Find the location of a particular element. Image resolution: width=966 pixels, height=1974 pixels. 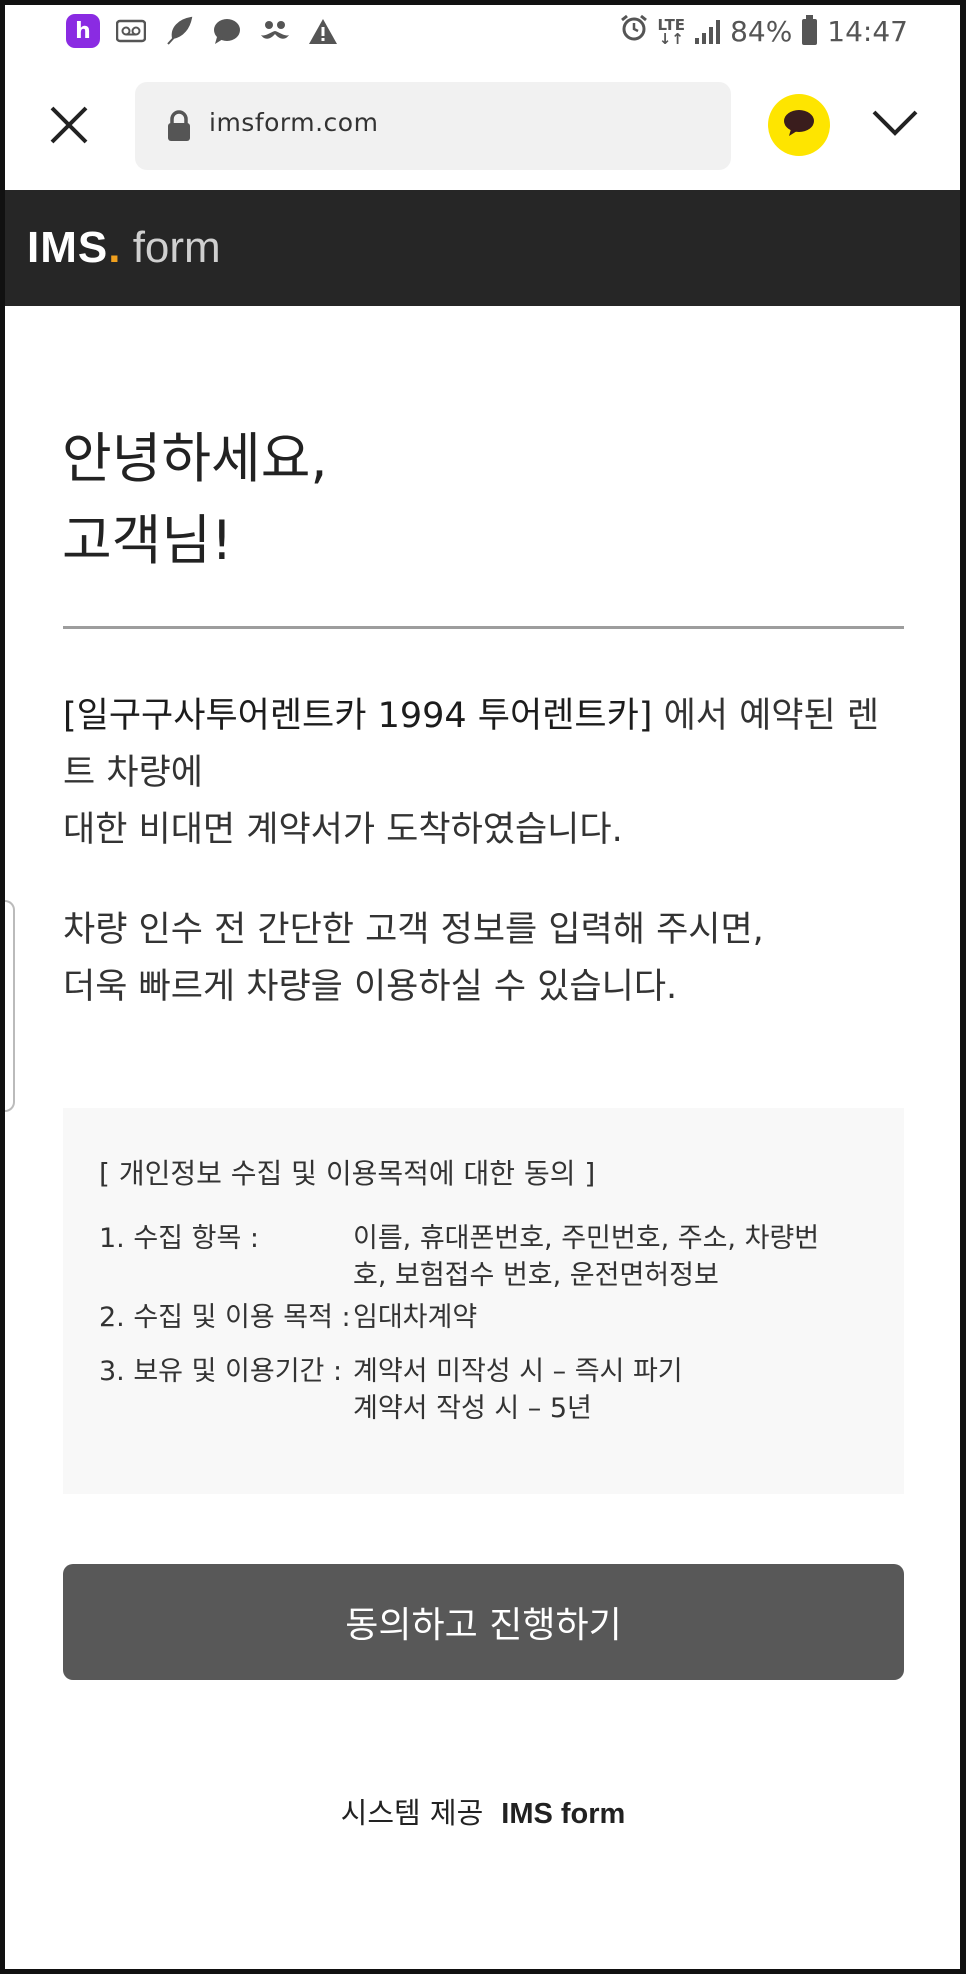

lock-icon is located at coordinates (179, 126).